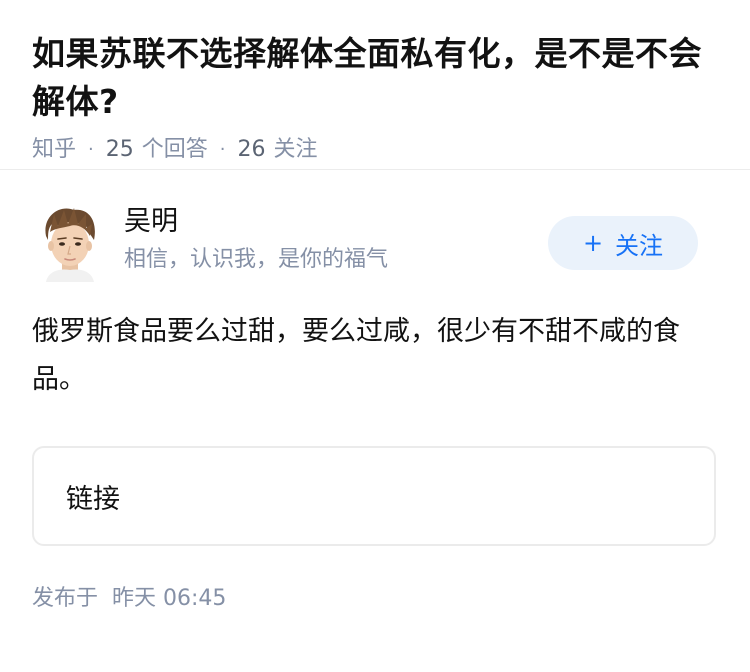 Image resolution: width=750 pixels, height=672 pixels. Describe the element at coordinates (54, 150) in the screenshot. I see `source-label: 知乎` at that location.